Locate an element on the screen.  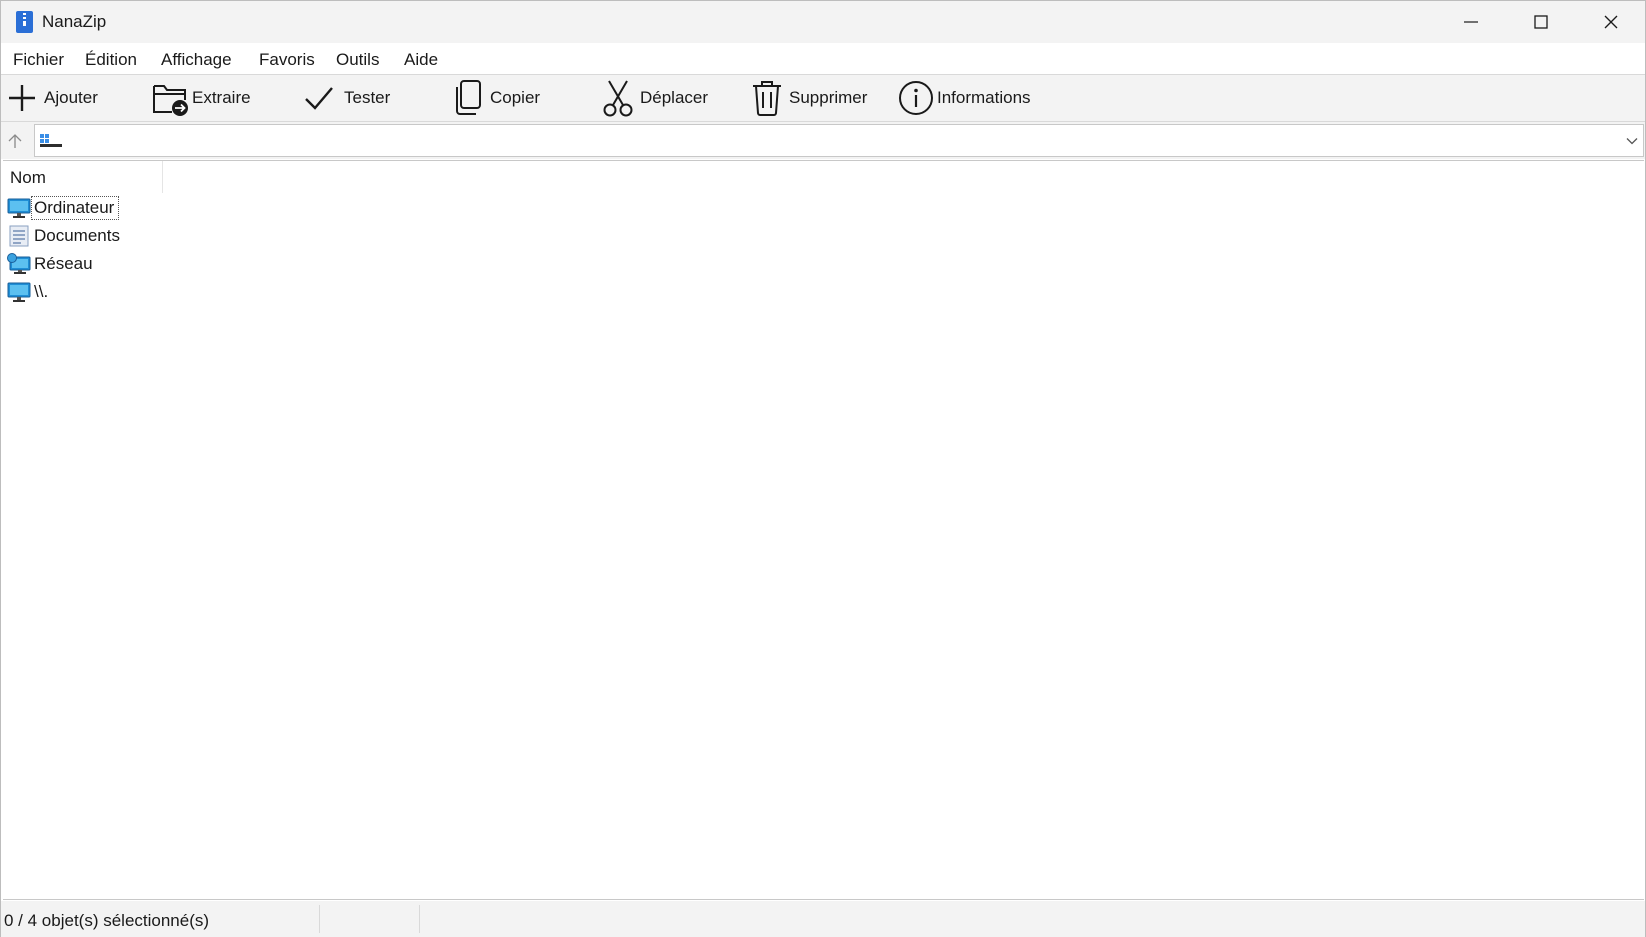
trash-icon is located at coordinates (767, 98).